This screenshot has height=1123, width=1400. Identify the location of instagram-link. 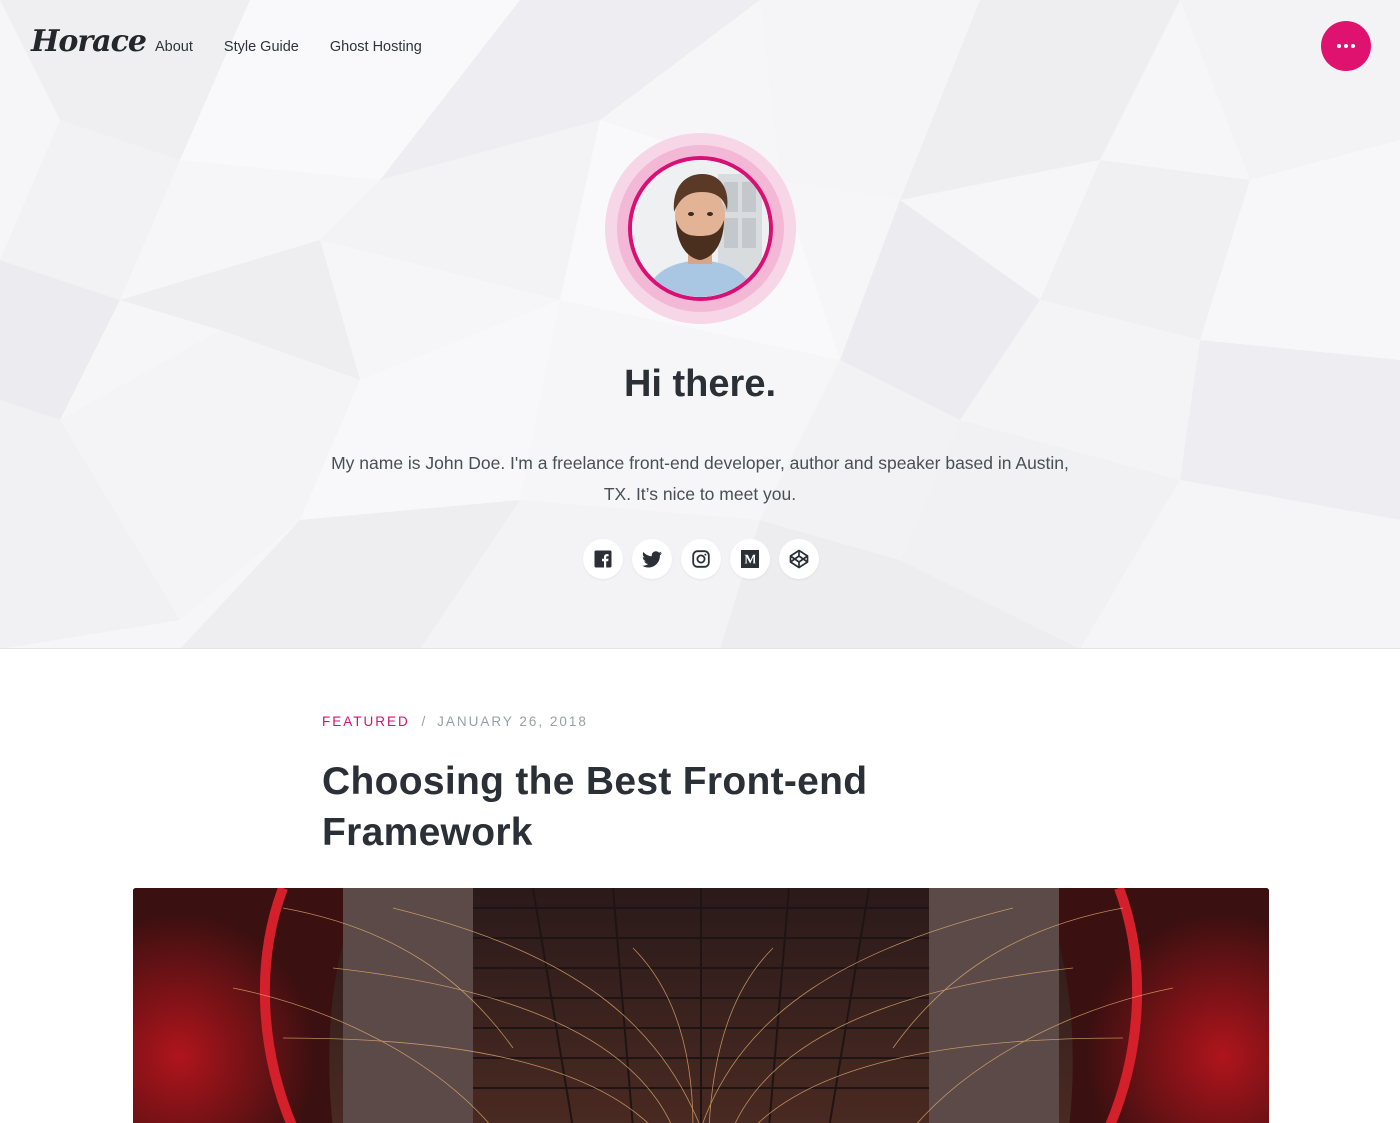
(701, 559).